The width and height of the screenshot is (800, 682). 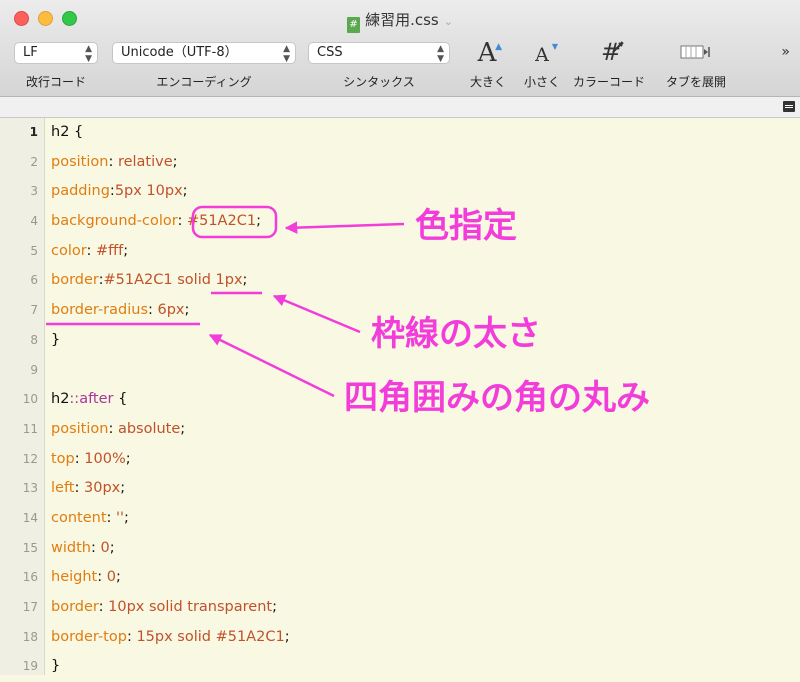 I want to click on bigger-font-label: 大きく, so click(x=488, y=81).